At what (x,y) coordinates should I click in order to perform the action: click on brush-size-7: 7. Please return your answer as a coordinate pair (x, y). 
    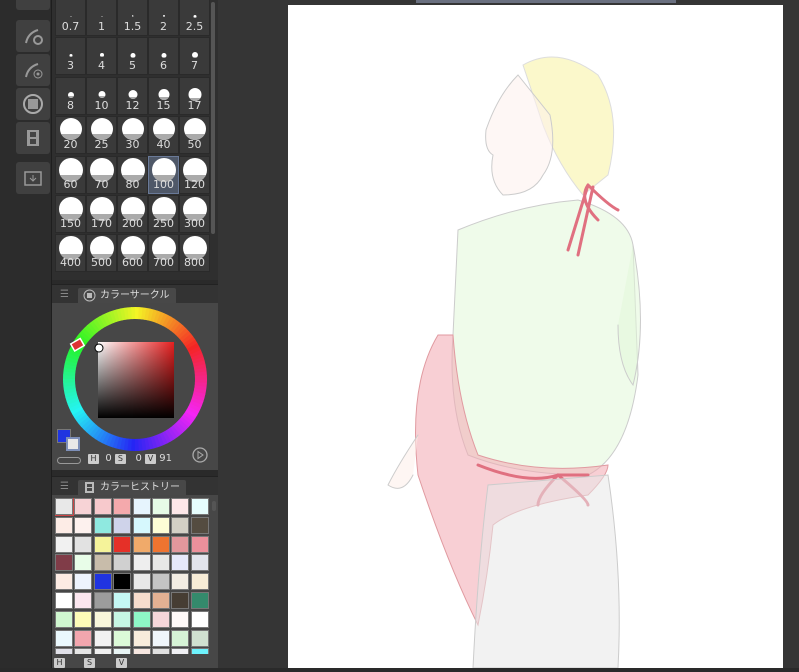
    Looking at the image, I should click on (194, 56).